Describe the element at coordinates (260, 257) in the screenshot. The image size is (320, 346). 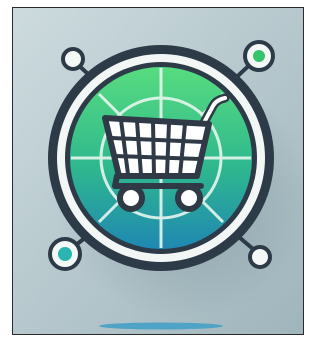
I see `node-bottom-right` at that location.